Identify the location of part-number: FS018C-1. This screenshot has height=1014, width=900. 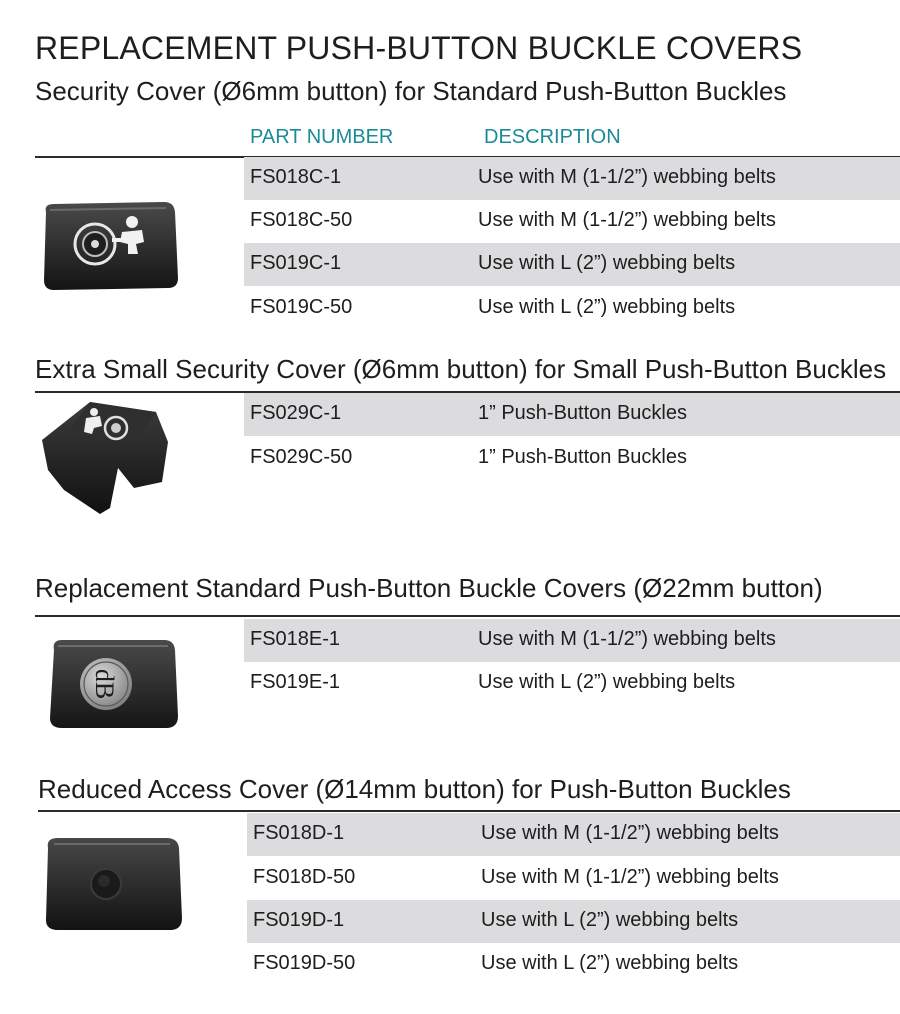
(296, 177).